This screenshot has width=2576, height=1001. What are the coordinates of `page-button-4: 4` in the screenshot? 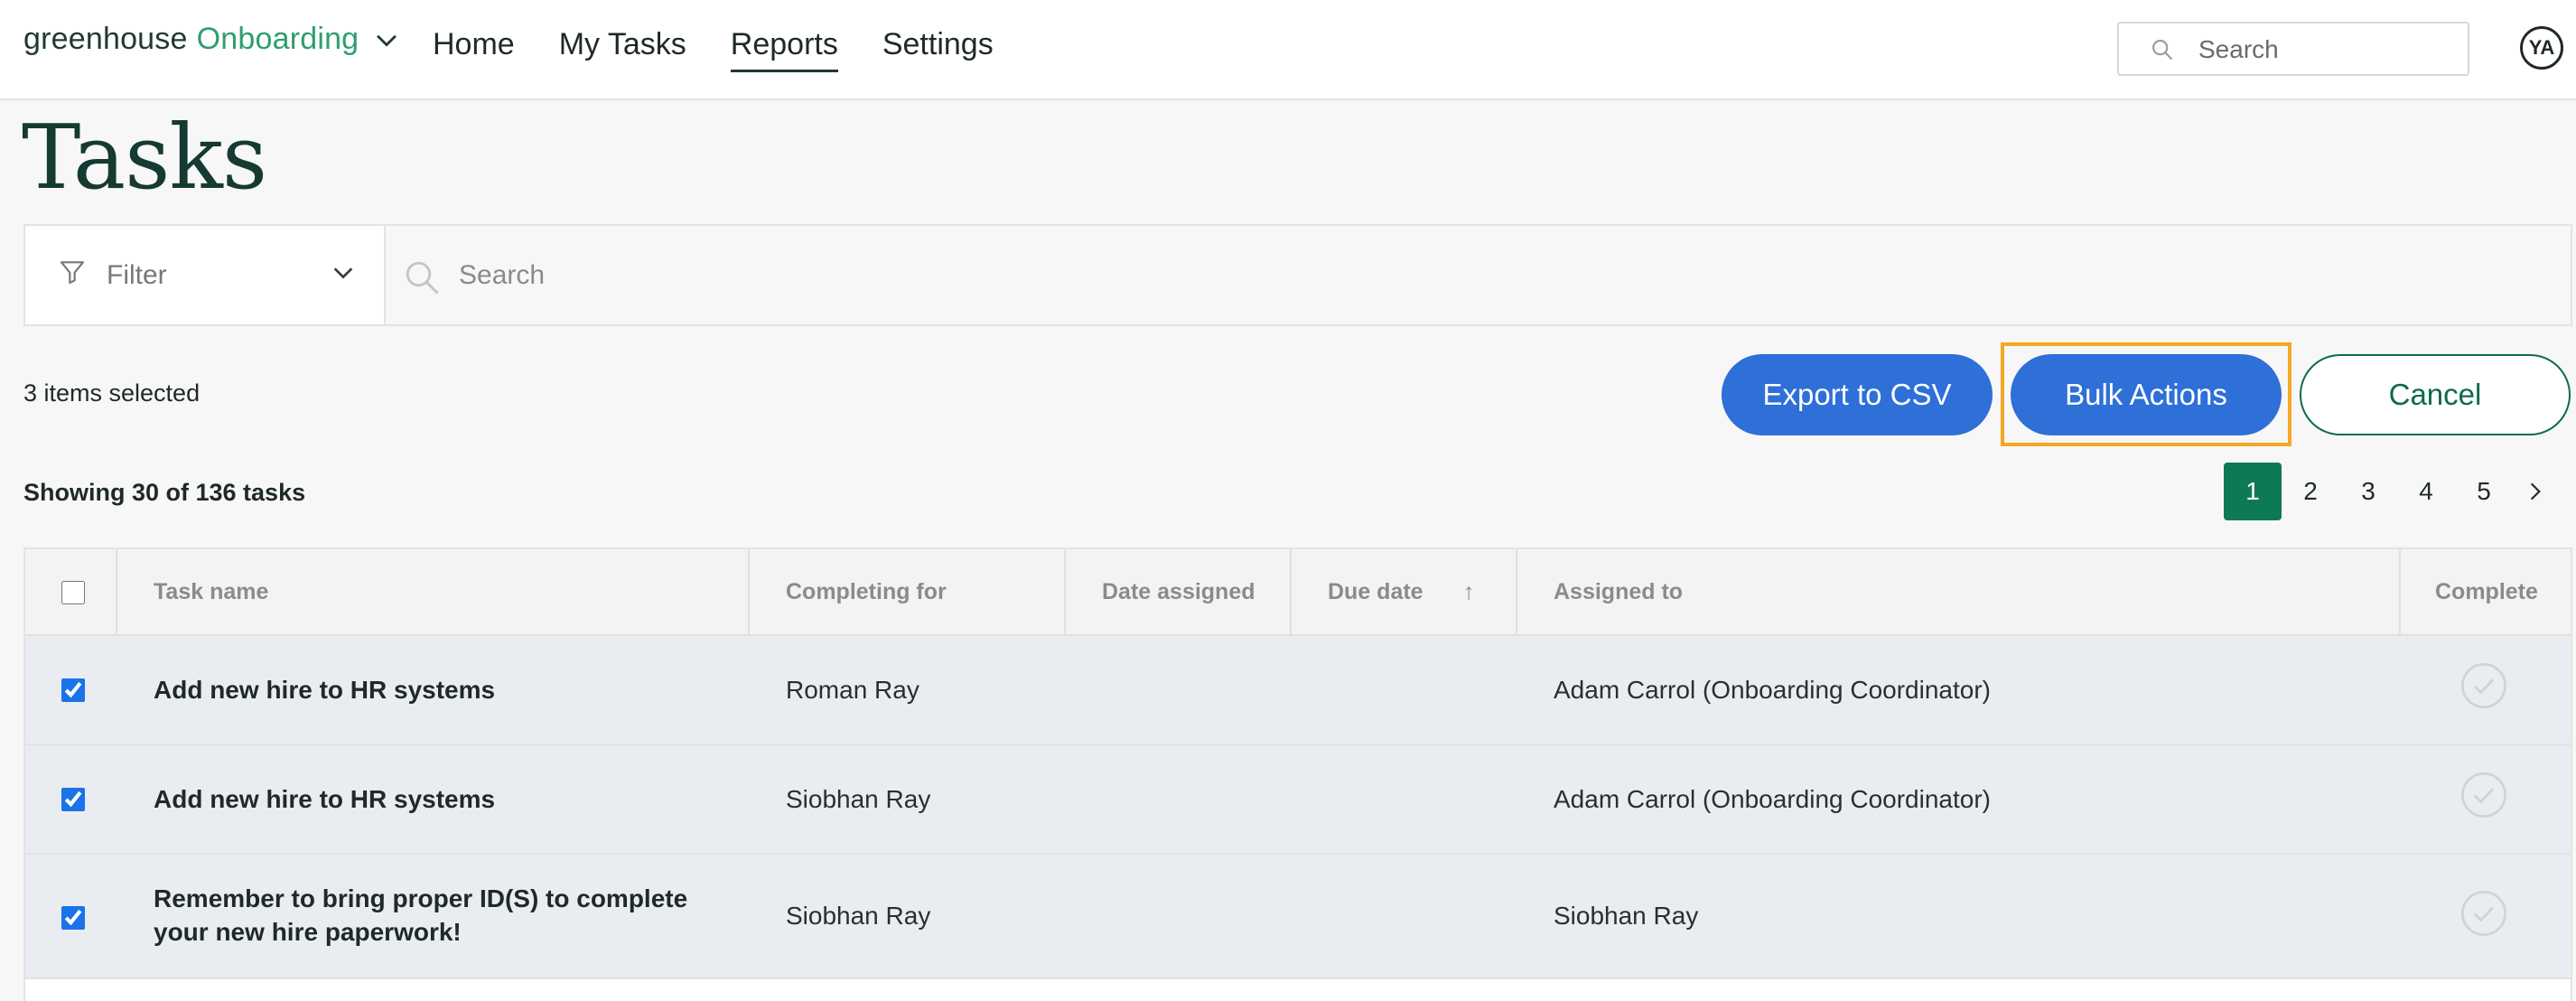 It's located at (2426, 491).